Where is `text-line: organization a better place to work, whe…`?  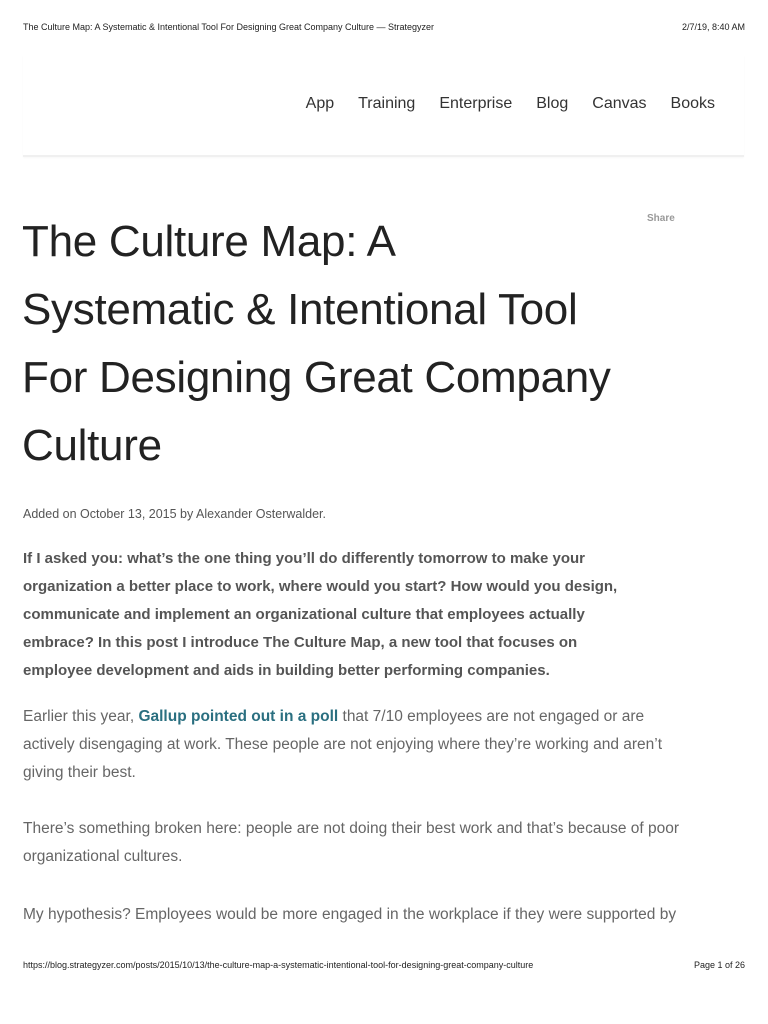
text-line: organization a better place to work, whe… is located at coordinates (320, 586).